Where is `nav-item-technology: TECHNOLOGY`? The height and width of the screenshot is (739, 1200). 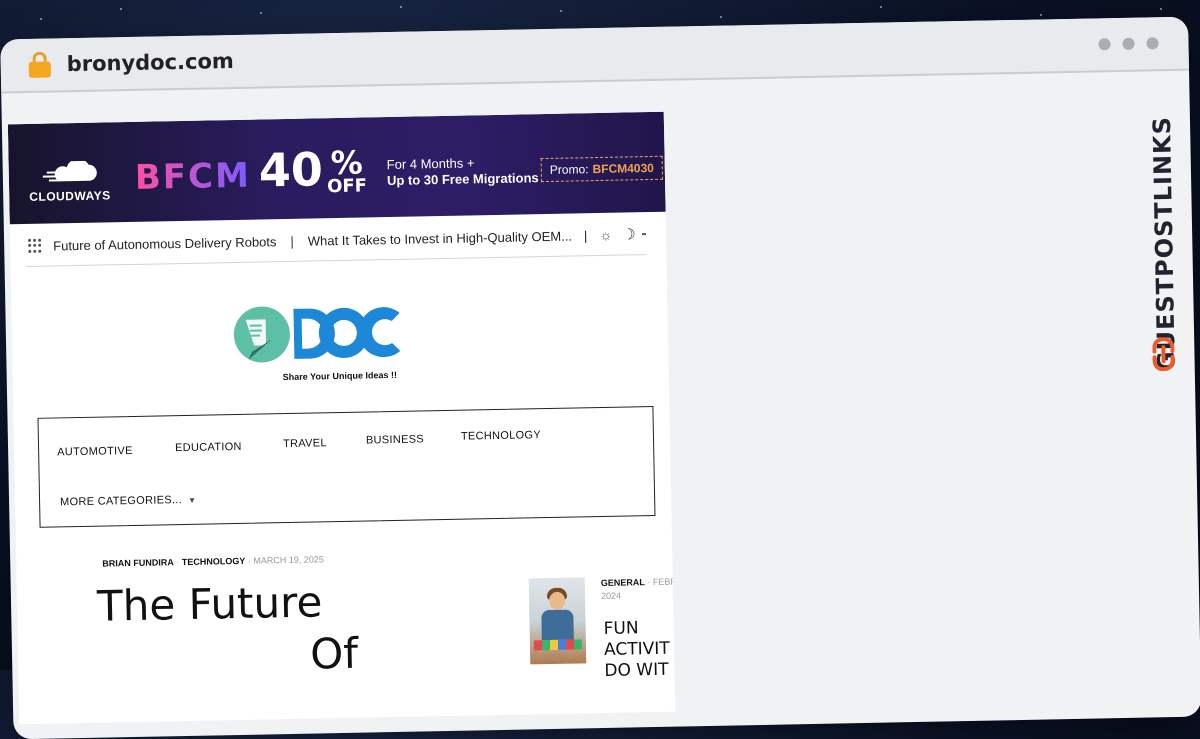 nav-item-technology: TECHNOLOGY is located at coordinates (501, 436).